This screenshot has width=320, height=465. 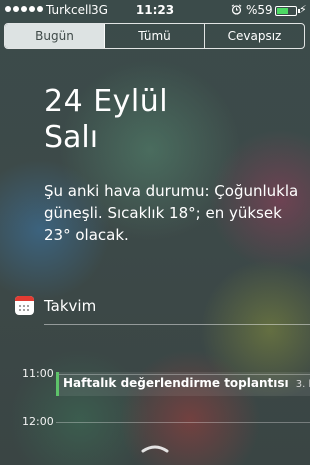 What do you see at coordinates (155, 10) in the screenshot?
I see `status-bar: Turkcell 3G 11:23 %59 ⚡` at bounding box center [155, 10].